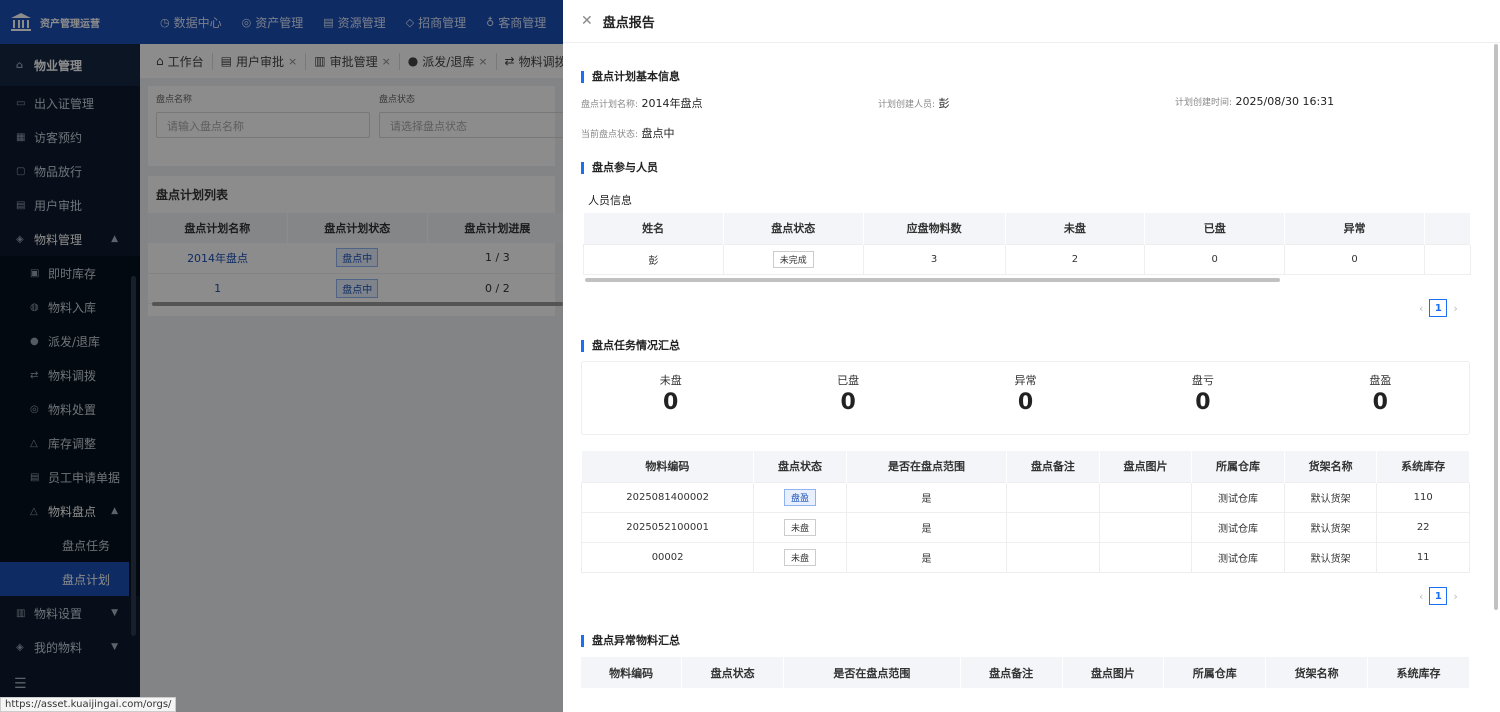  I want to click on drawer-title: 盘点报告, so click(628, 23).